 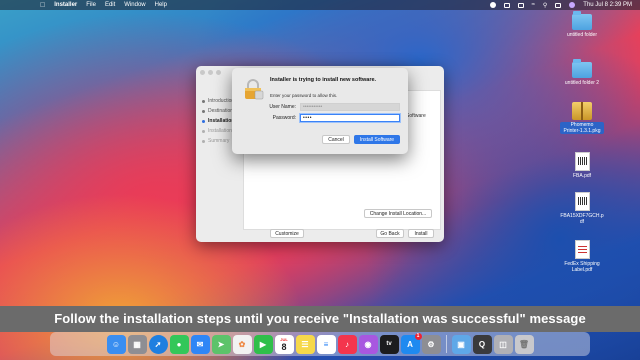 What do you see at coordinates (179, 344) in the screenshot?
I see `messages-icon: ●` at bounding box center [179, 344].